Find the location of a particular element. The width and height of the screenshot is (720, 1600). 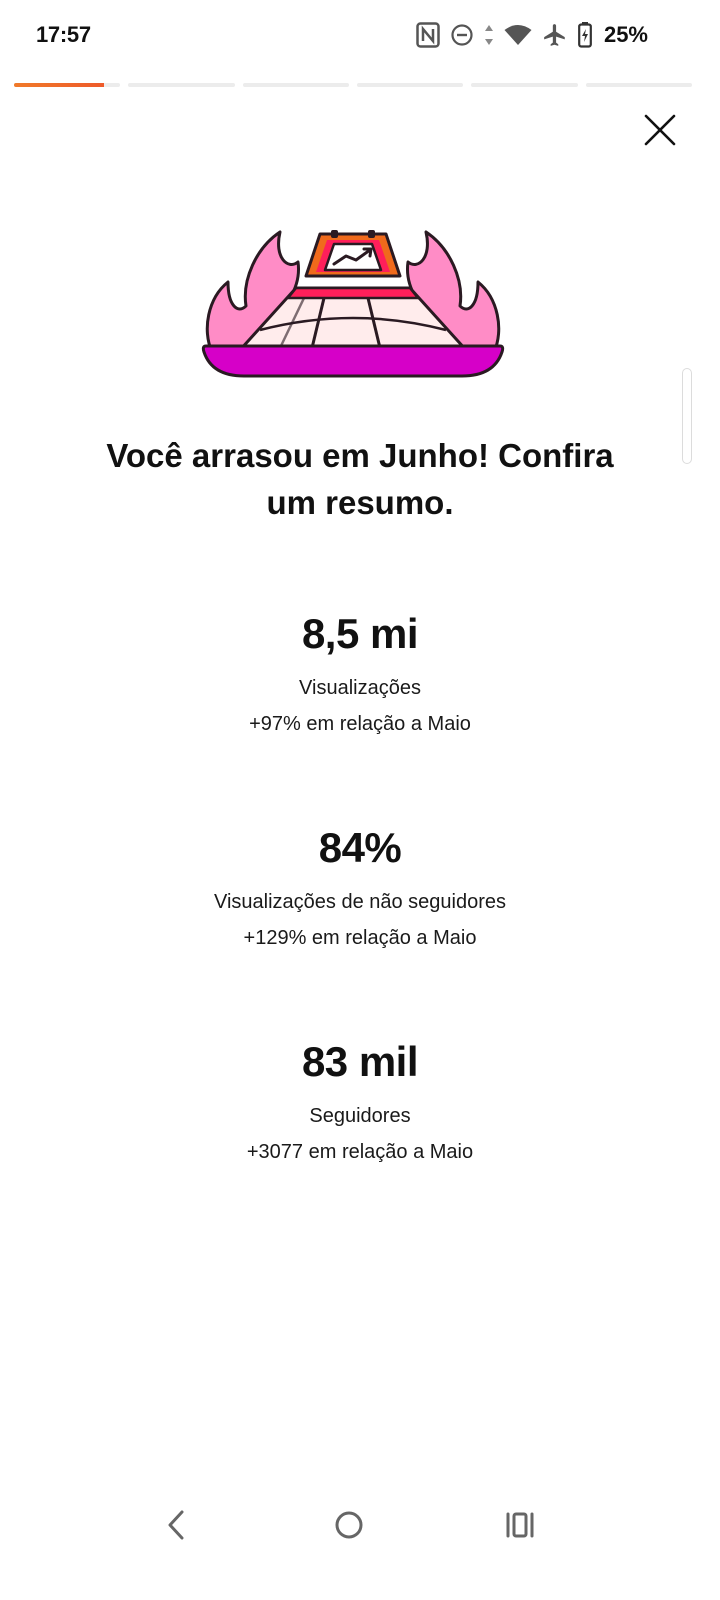

data-arrows-icon is located at coordinates (489, 35).